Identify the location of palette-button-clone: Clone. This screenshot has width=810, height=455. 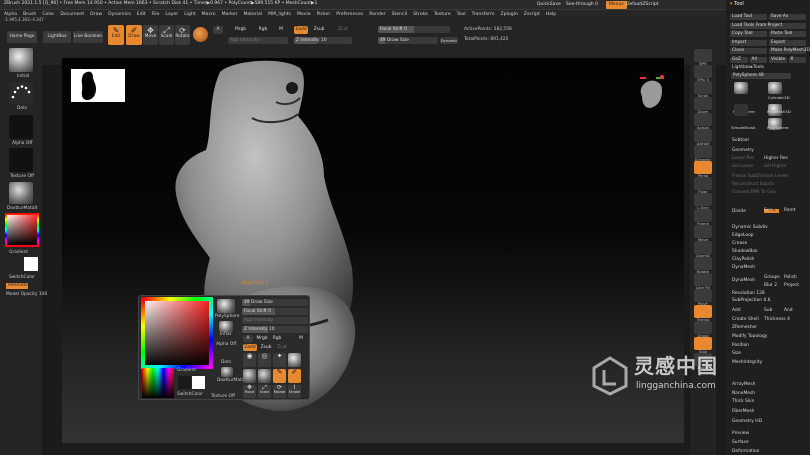
(748, 51).